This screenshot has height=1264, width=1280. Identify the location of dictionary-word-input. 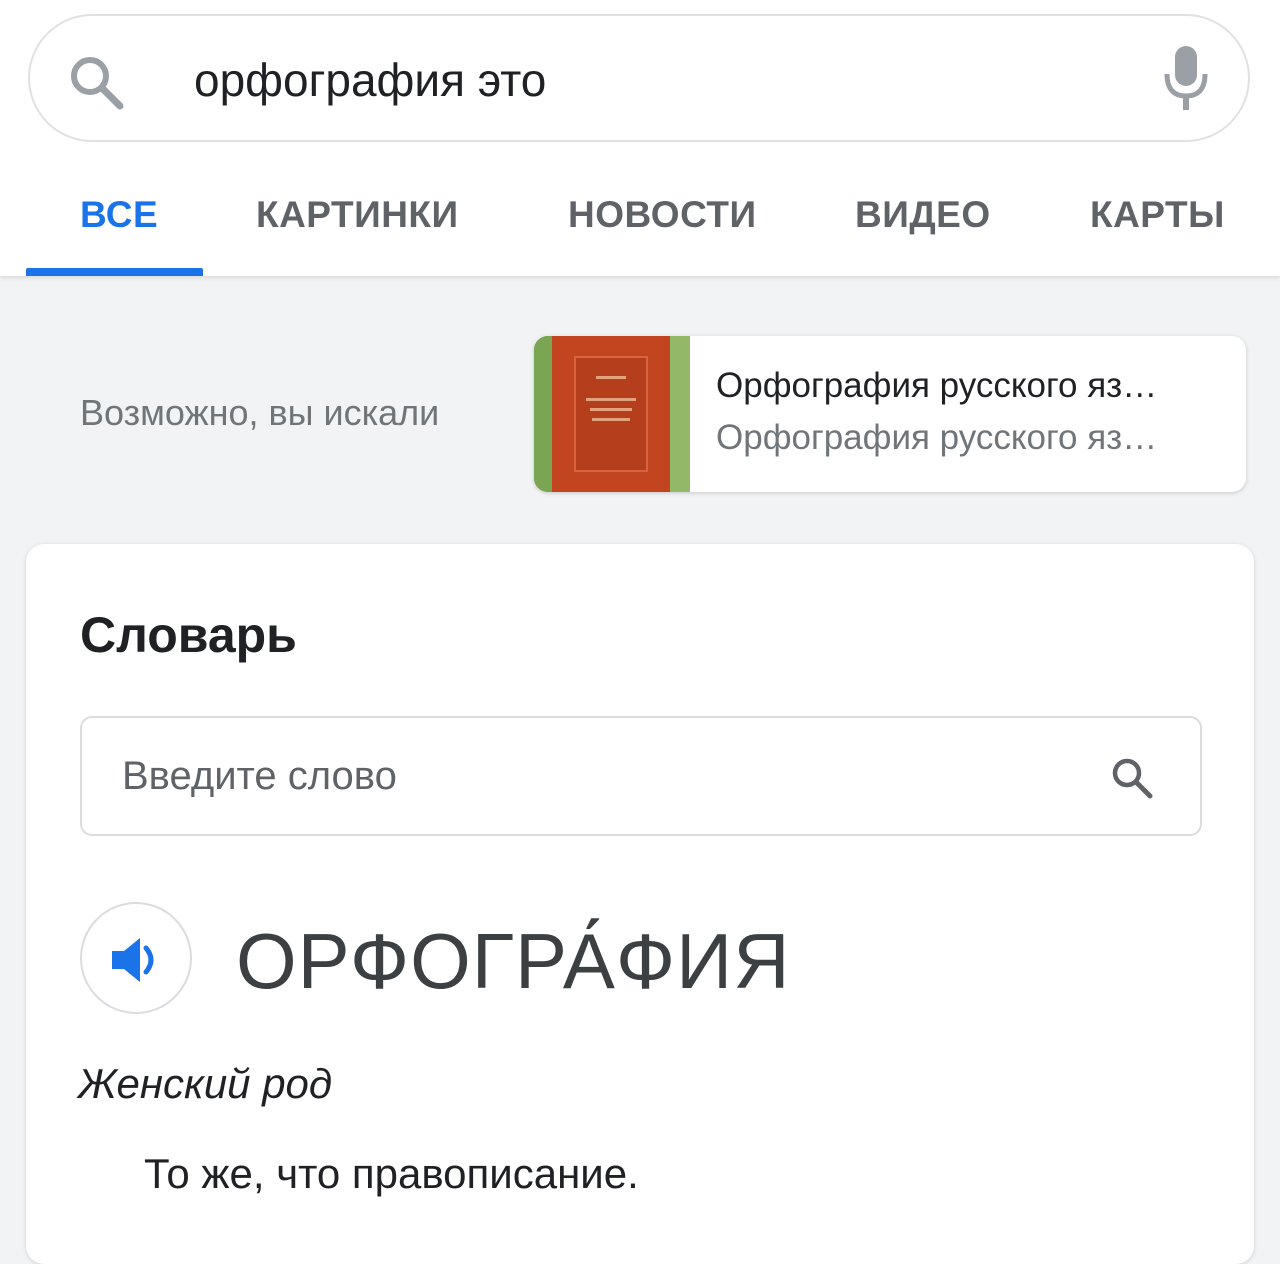
(592, 776).